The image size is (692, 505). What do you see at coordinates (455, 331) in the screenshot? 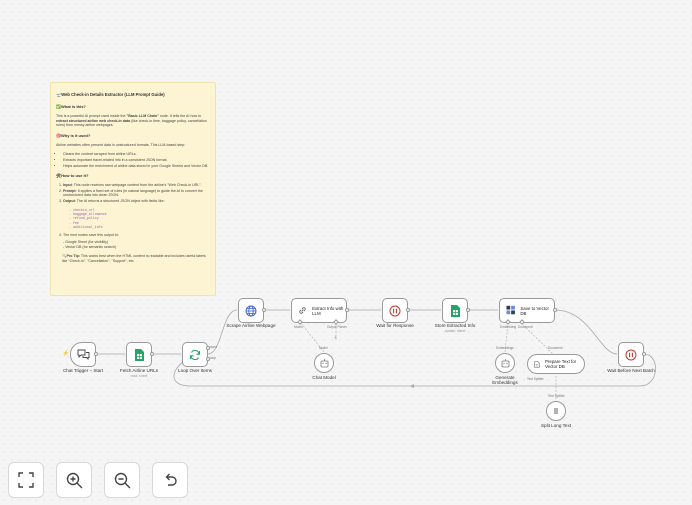
I see `store-sublabel: update: sheet` at bounding box center [455, 331].